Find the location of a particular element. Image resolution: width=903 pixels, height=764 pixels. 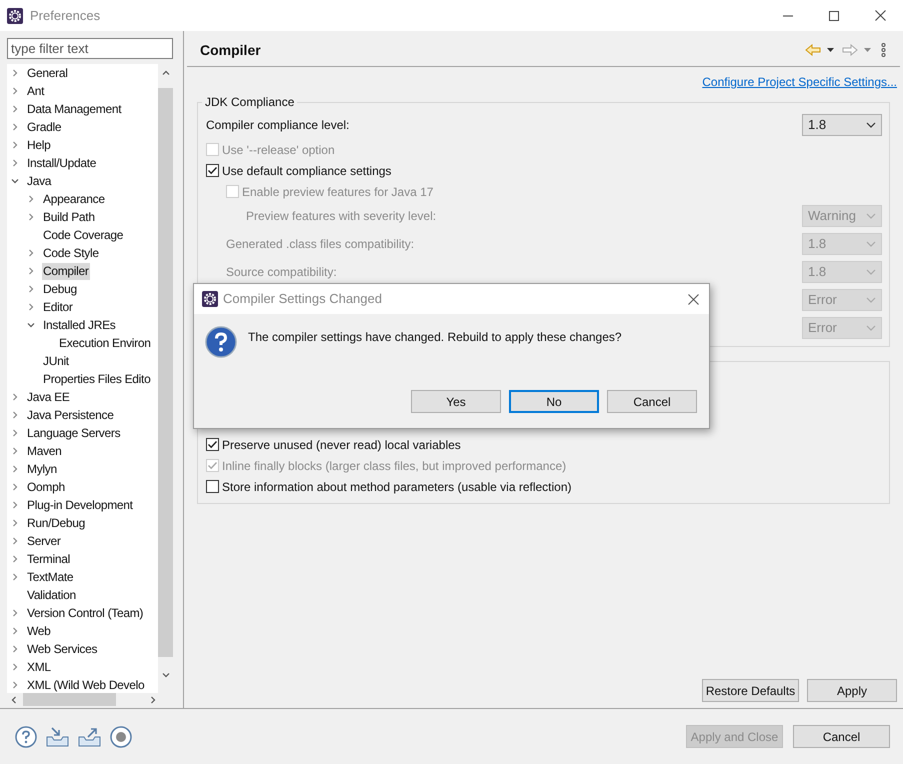

checkbox-label: Store information about method parameters (usable via reflection) is located at coordinates (397, 487).